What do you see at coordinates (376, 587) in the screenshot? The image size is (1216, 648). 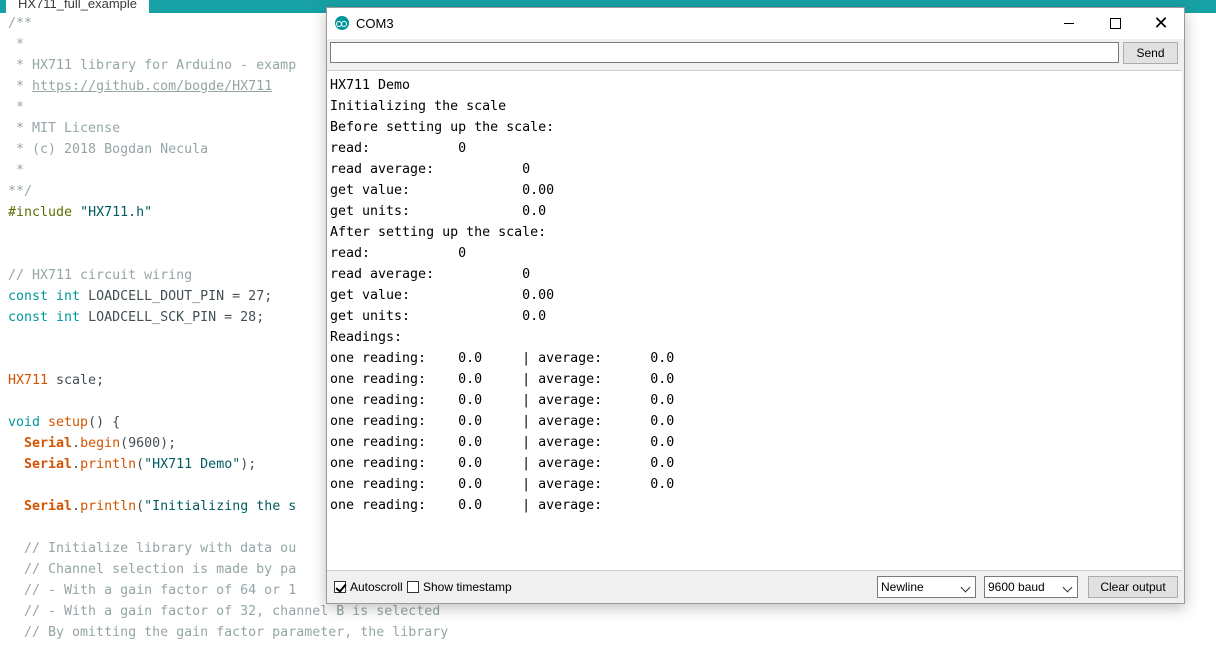 I see `autoscroll-label: Autoscroll` at bounding box center [376, 587].